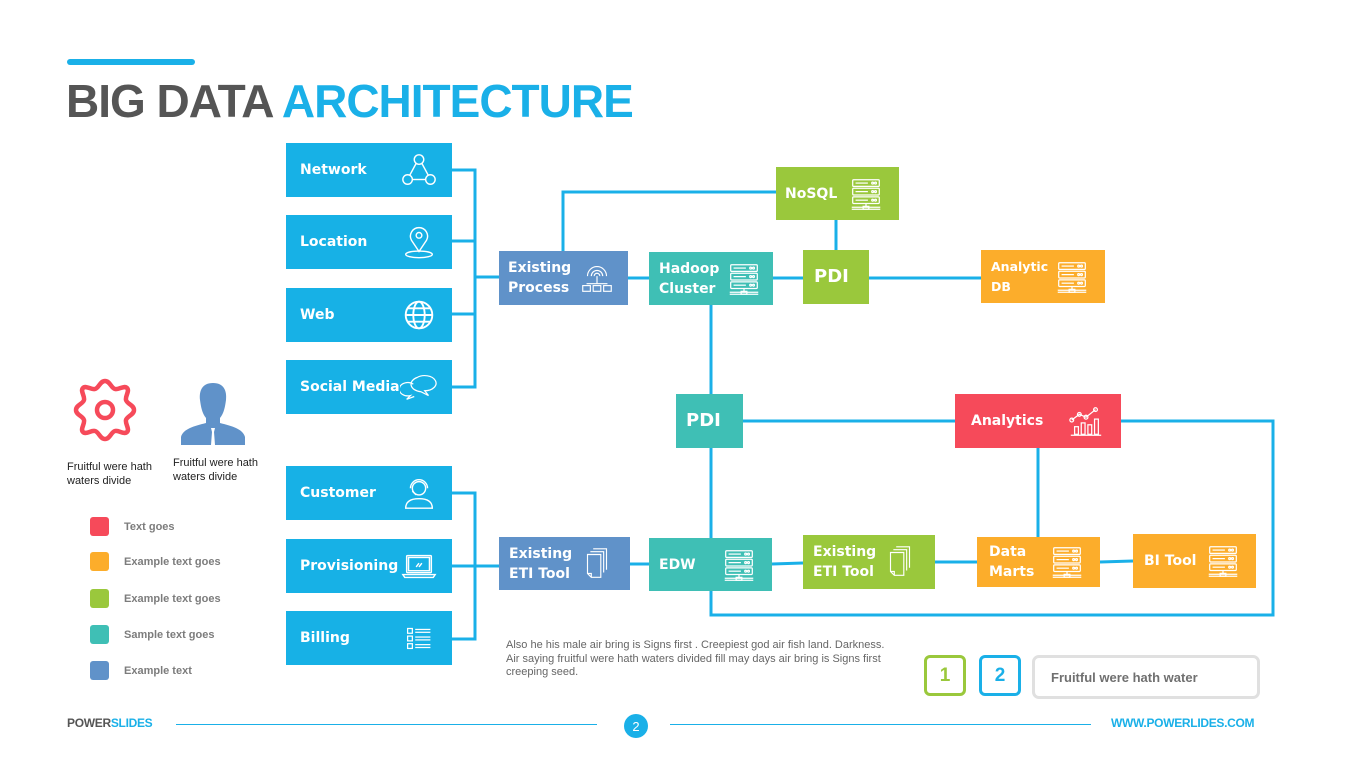 This screenshot has height=767, width=1365. Describe the element at coordinates (369, 170) in the screenshot. I see `source-network: Network` at that location.